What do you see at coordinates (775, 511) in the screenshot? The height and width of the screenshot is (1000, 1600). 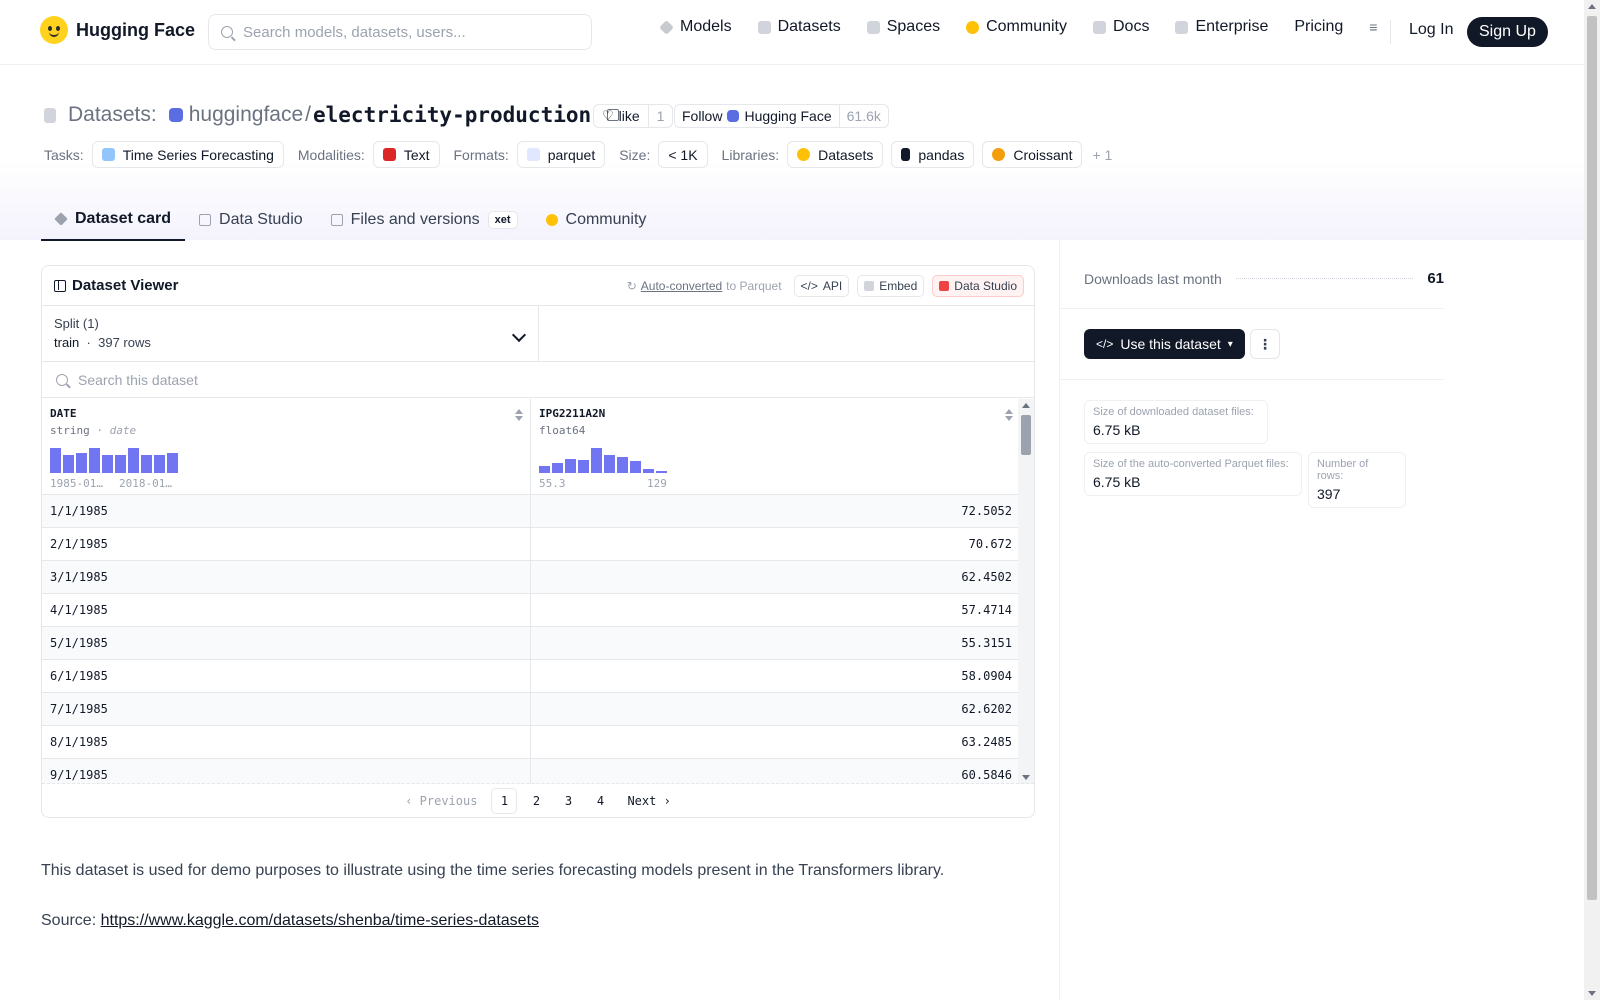 I see `cell-value: 72.5052` at bounding box center [775, 511].